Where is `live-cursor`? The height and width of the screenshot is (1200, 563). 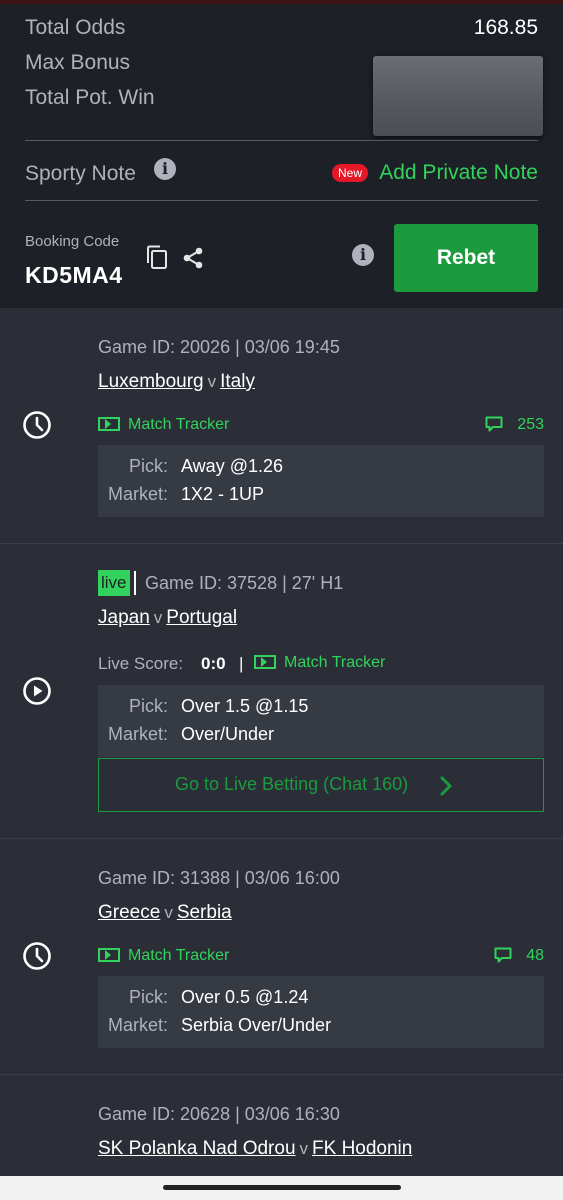
live-cursor is located at coordinates (135, 583).